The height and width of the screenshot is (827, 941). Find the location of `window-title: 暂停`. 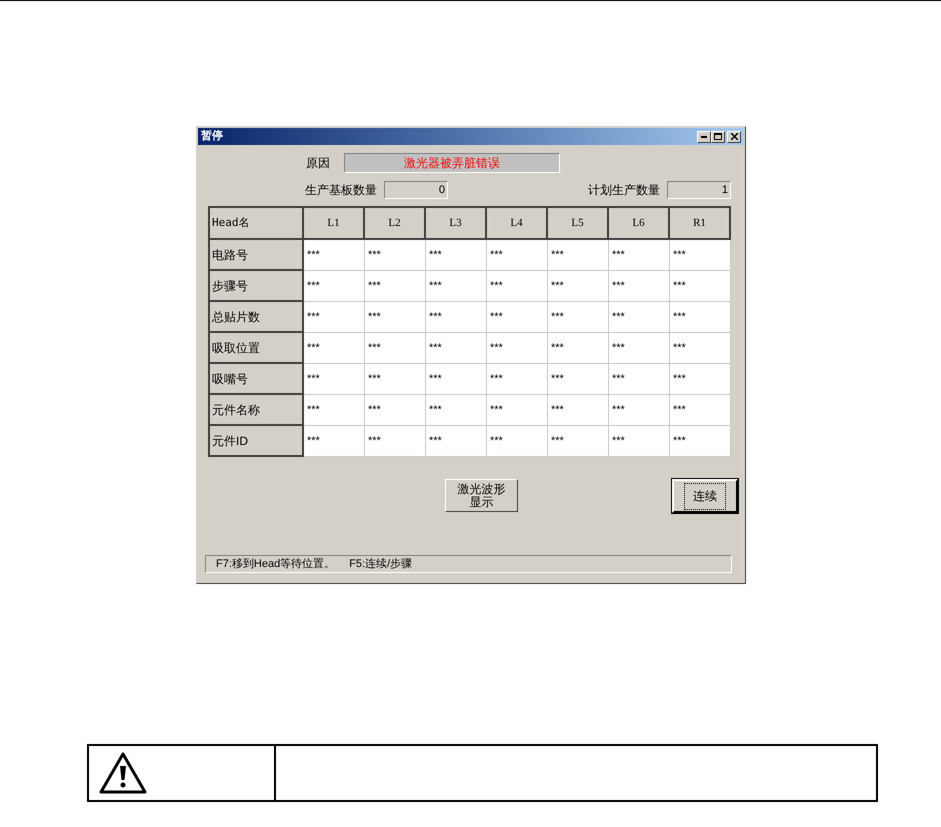

window-title: 暂停 is located at coordinates (212, 136).